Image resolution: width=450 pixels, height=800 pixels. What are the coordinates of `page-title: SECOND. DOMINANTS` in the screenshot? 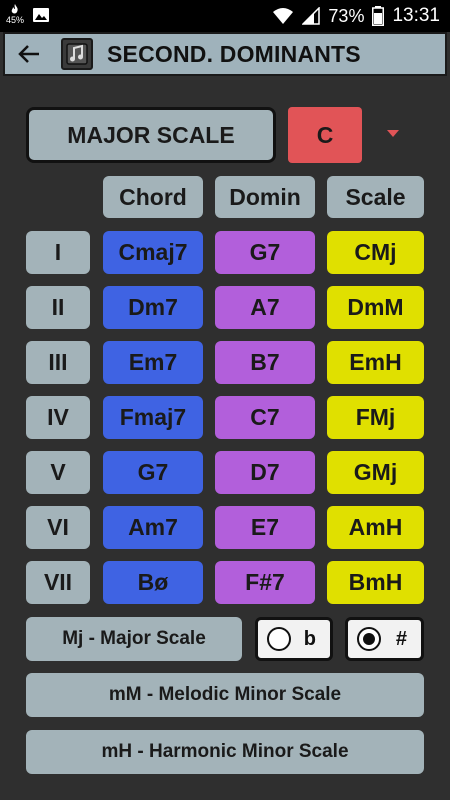 It's located at (234, 53).